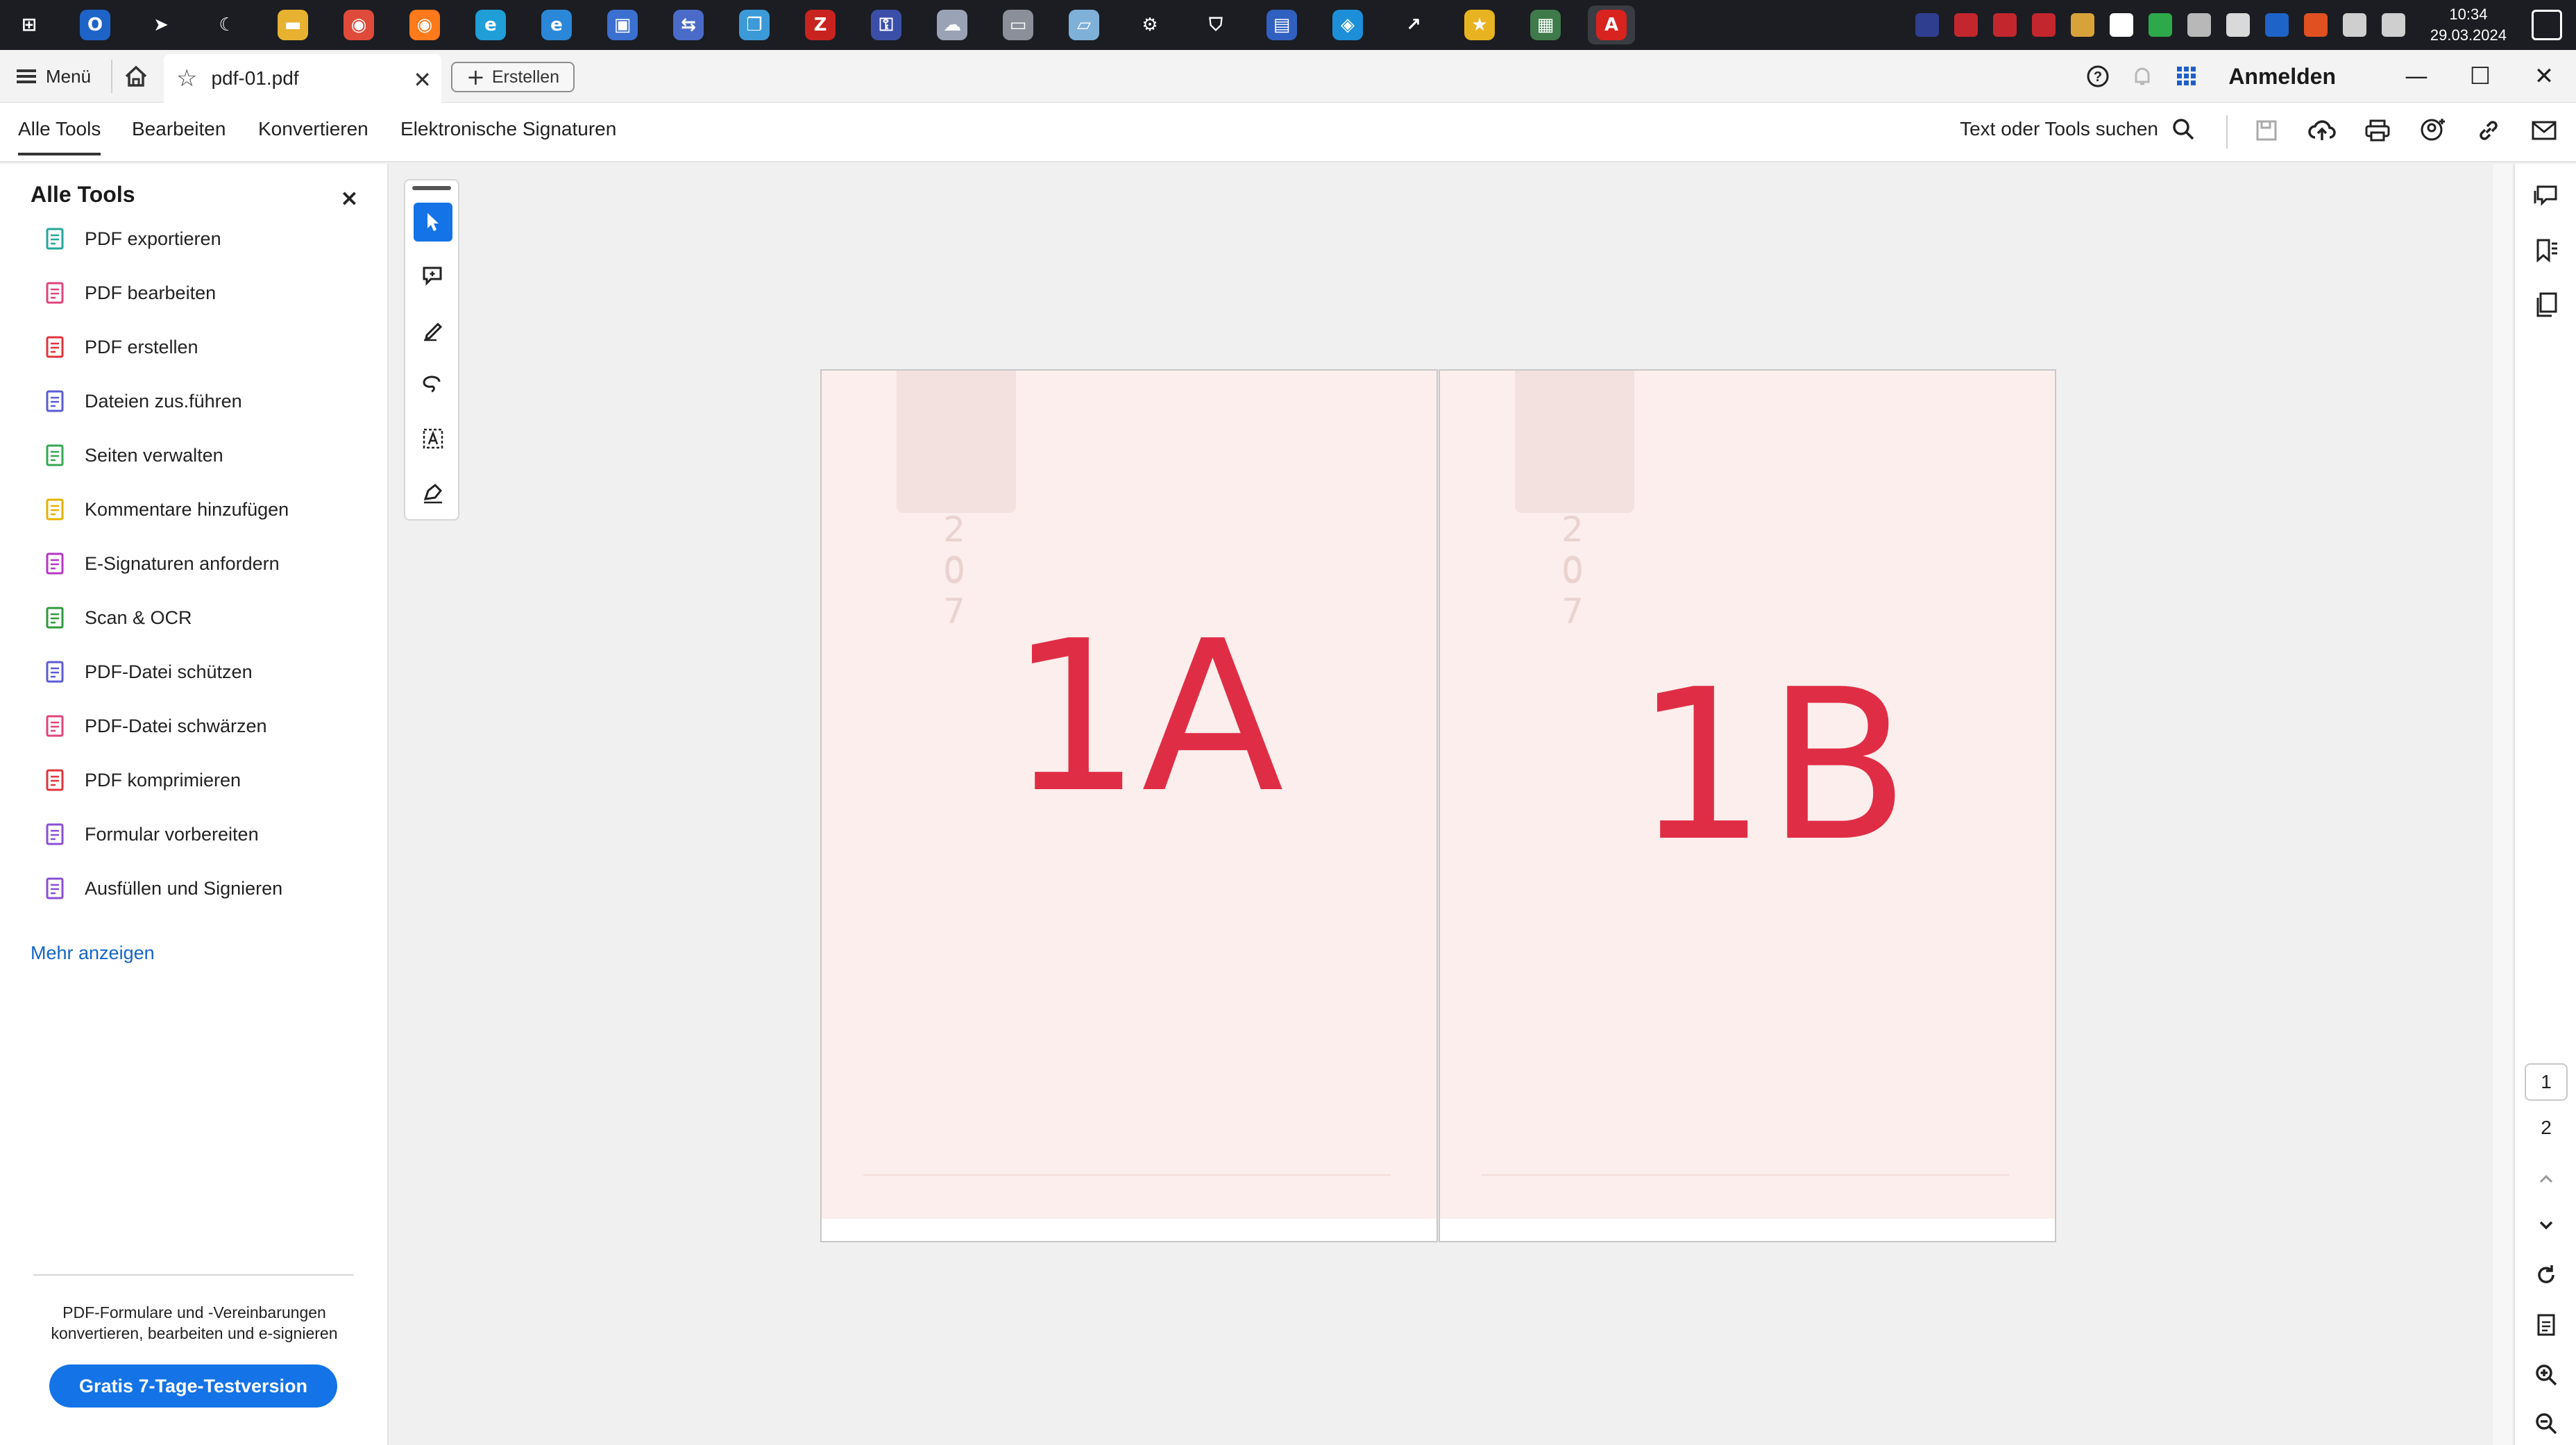  What do you see at coordinates (2546, 1082) in the screenshot?
I see `page-number-1: 1` at bounding box center [2546, 1082].